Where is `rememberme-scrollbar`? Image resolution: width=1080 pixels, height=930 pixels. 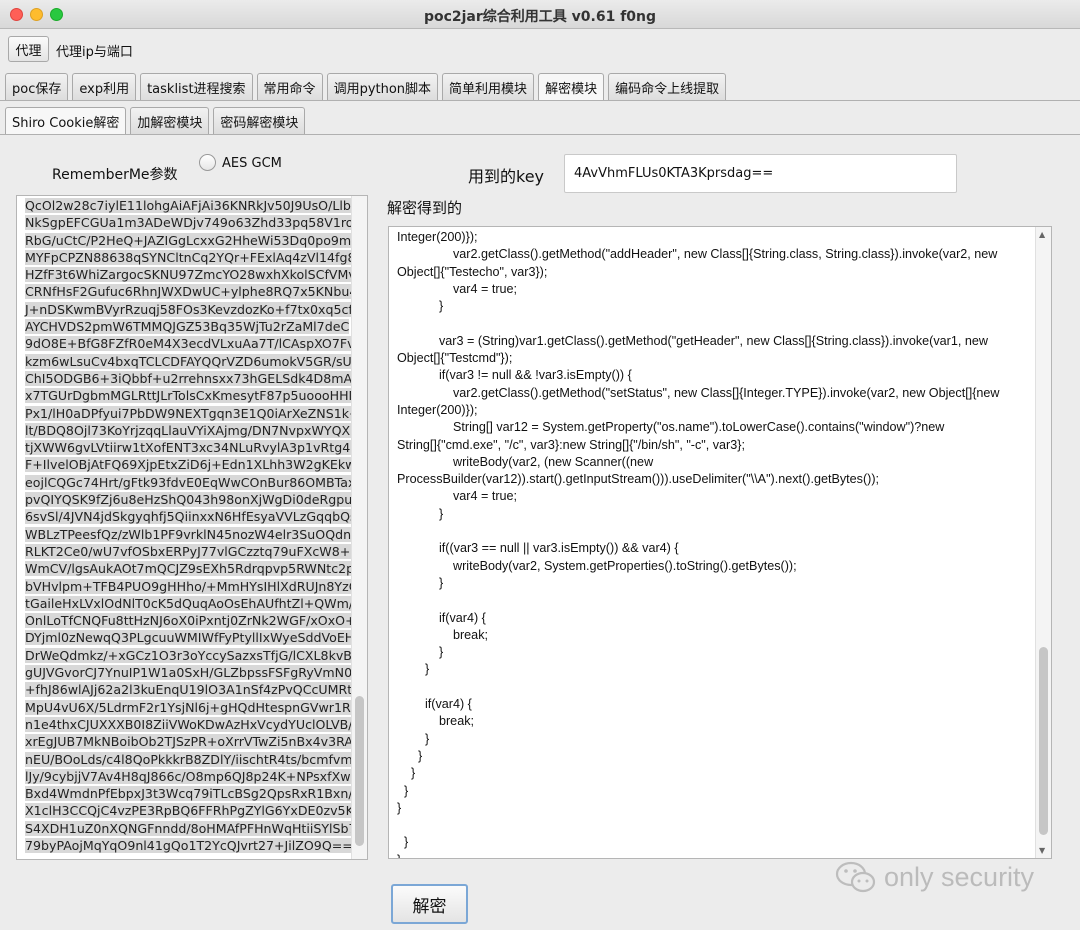 rememberme-scrollbar is located at coordinates (359, 527).